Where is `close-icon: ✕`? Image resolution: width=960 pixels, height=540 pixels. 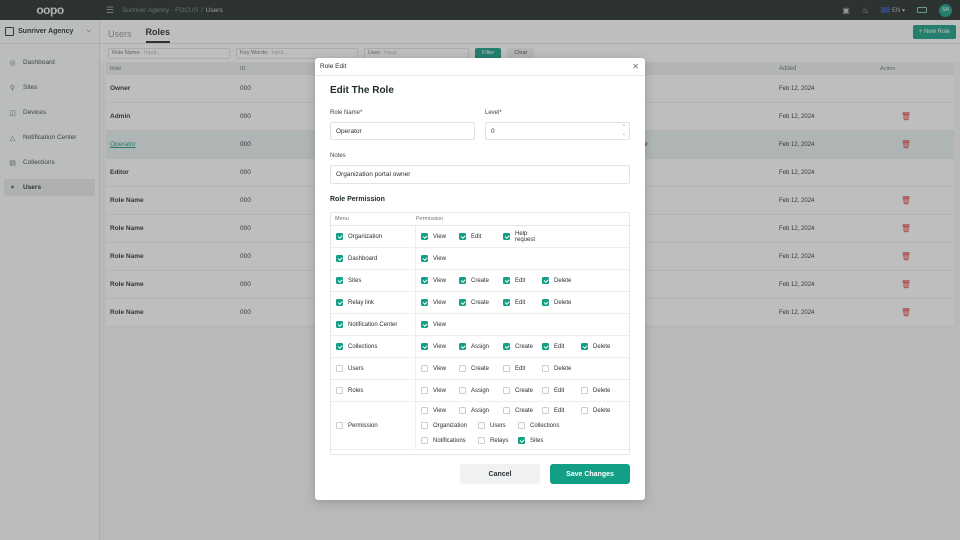
close-icon: ✕ is located at coordinates (635, 66).